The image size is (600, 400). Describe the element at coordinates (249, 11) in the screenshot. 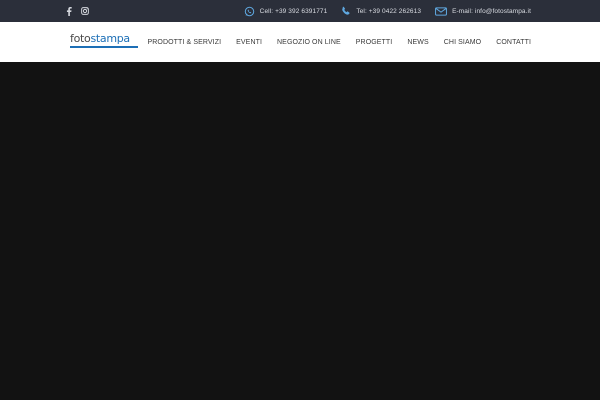

I see `whatsapp-icon` at that location.